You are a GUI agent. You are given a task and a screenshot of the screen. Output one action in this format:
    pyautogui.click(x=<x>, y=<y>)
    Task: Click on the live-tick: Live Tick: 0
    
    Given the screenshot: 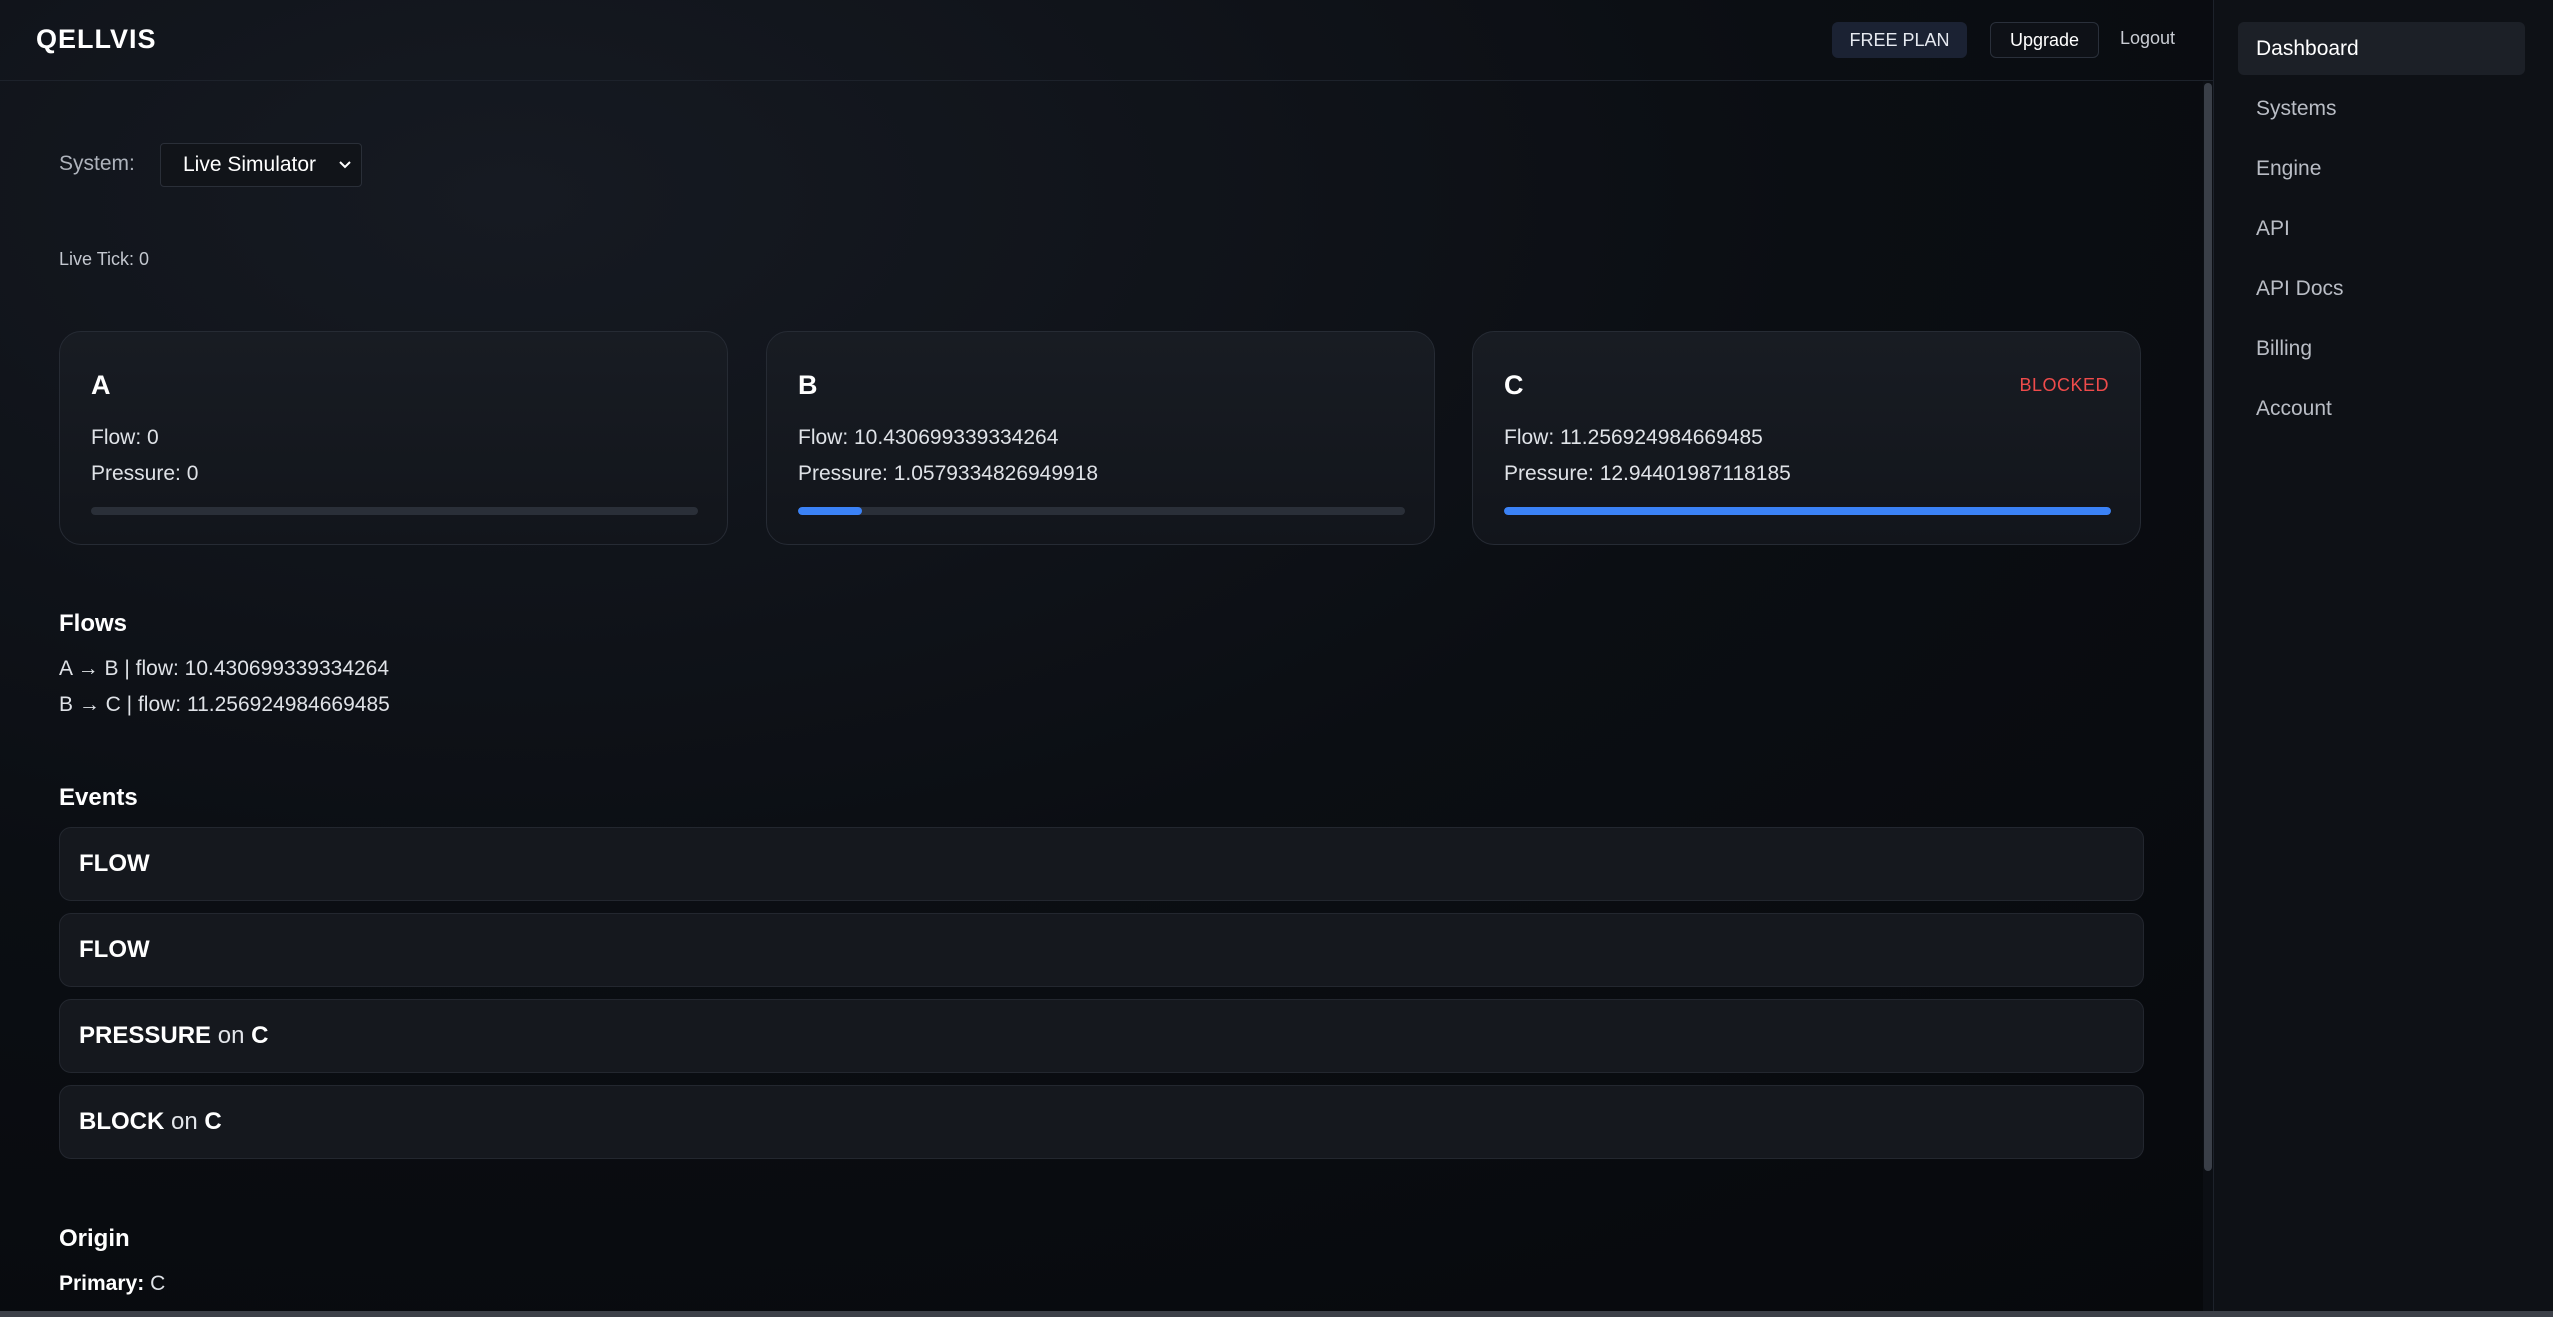 What is the action you would take?
    pyautogui.click(x=104, y=259)
    